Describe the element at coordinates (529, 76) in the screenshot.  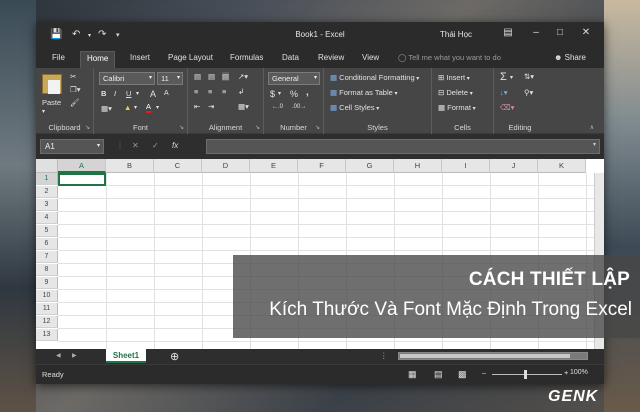
I see `sort-filter-icon: ⇅▾` at that location.